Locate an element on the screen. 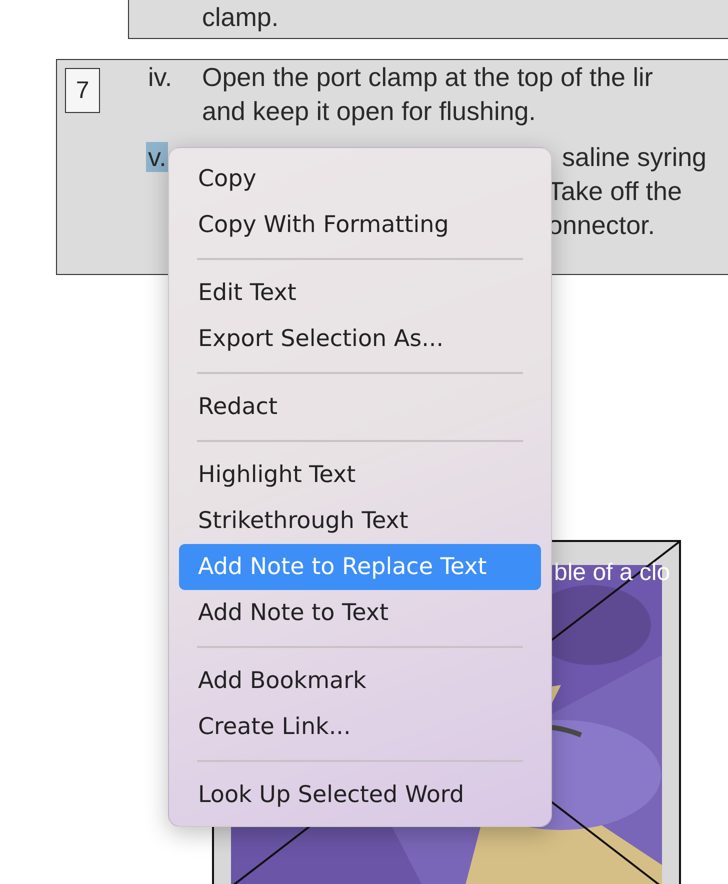 Image resolution: width=728 pixels, height=884 pixels. instruction-text: clamp. is located at coordinates (240, 17).